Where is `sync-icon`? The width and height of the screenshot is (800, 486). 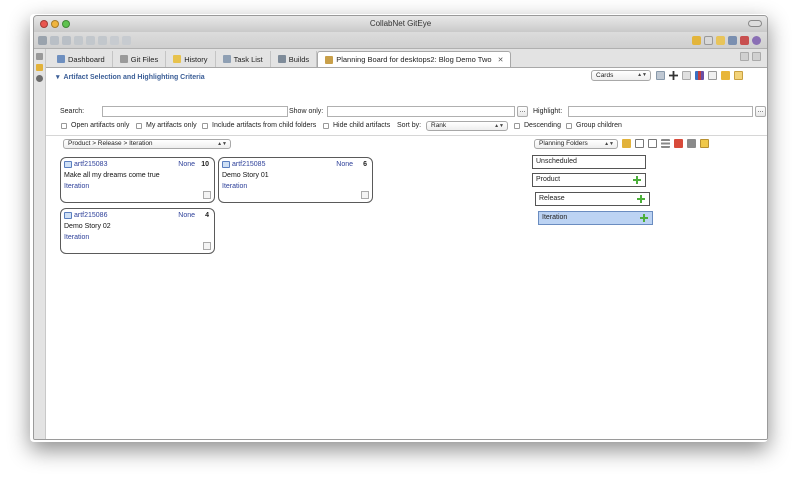 sync-icon is located at coordinates (725, 75).